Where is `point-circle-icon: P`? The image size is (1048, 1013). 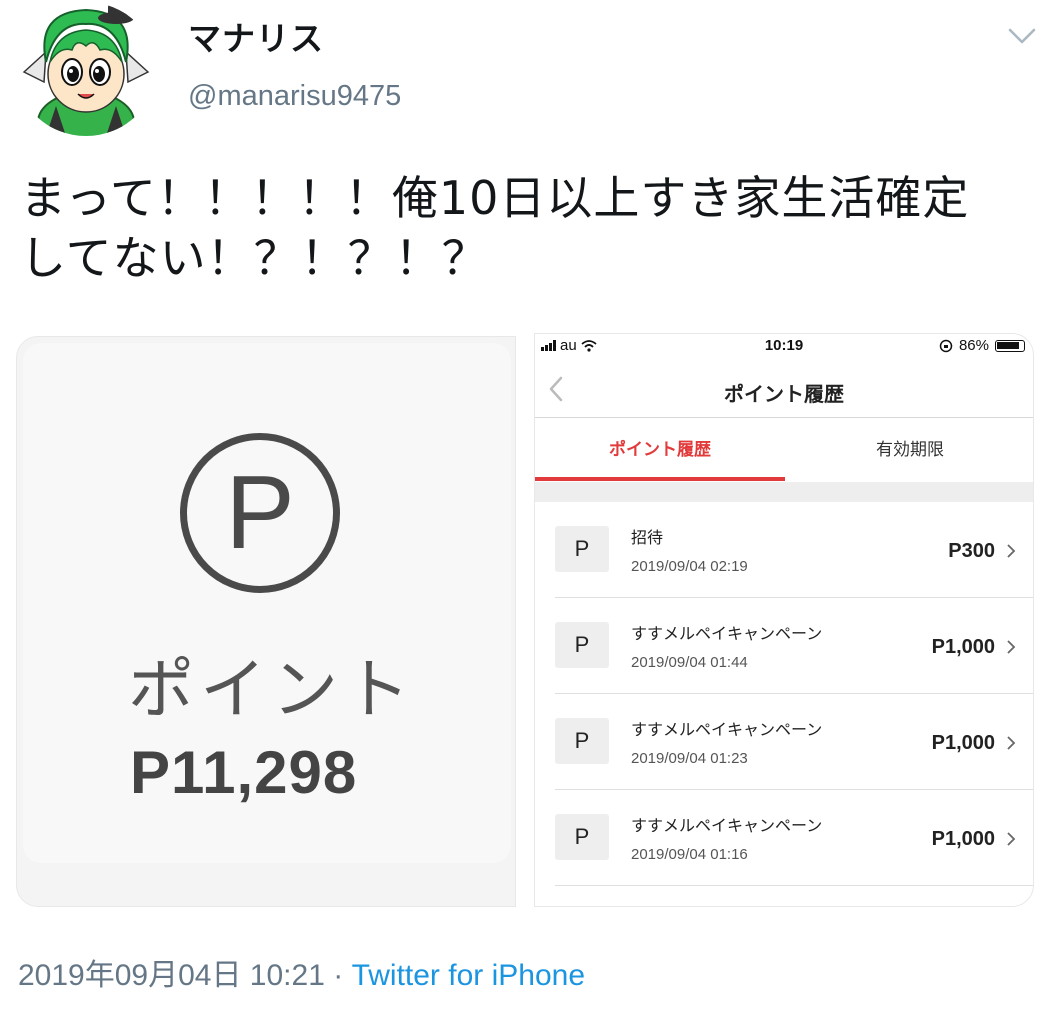 point-circle-icon: P is located at coordinates (260, 513).